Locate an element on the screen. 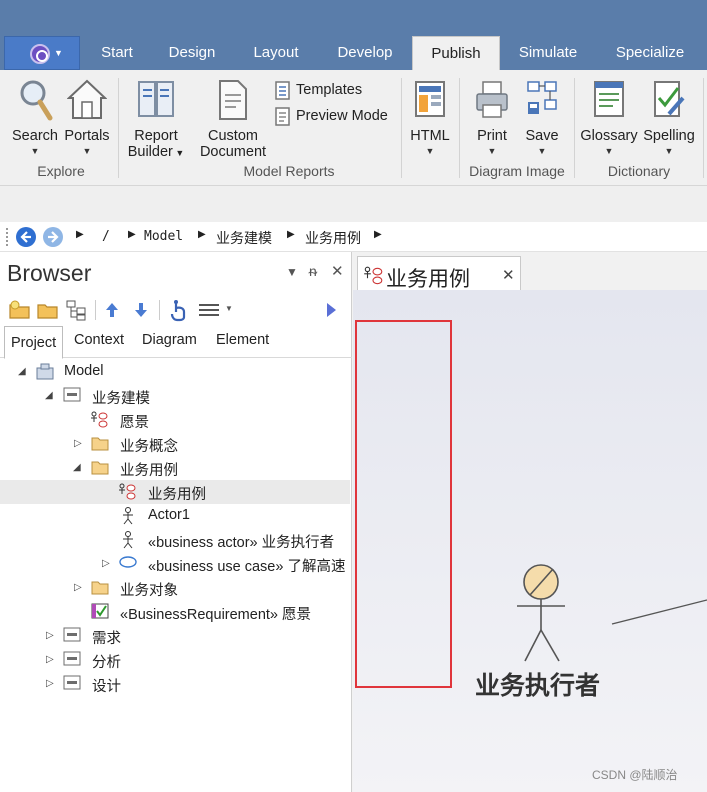 This screenshot has width=707, height=792. tab-start: Start is located at coordinates (117, 53).